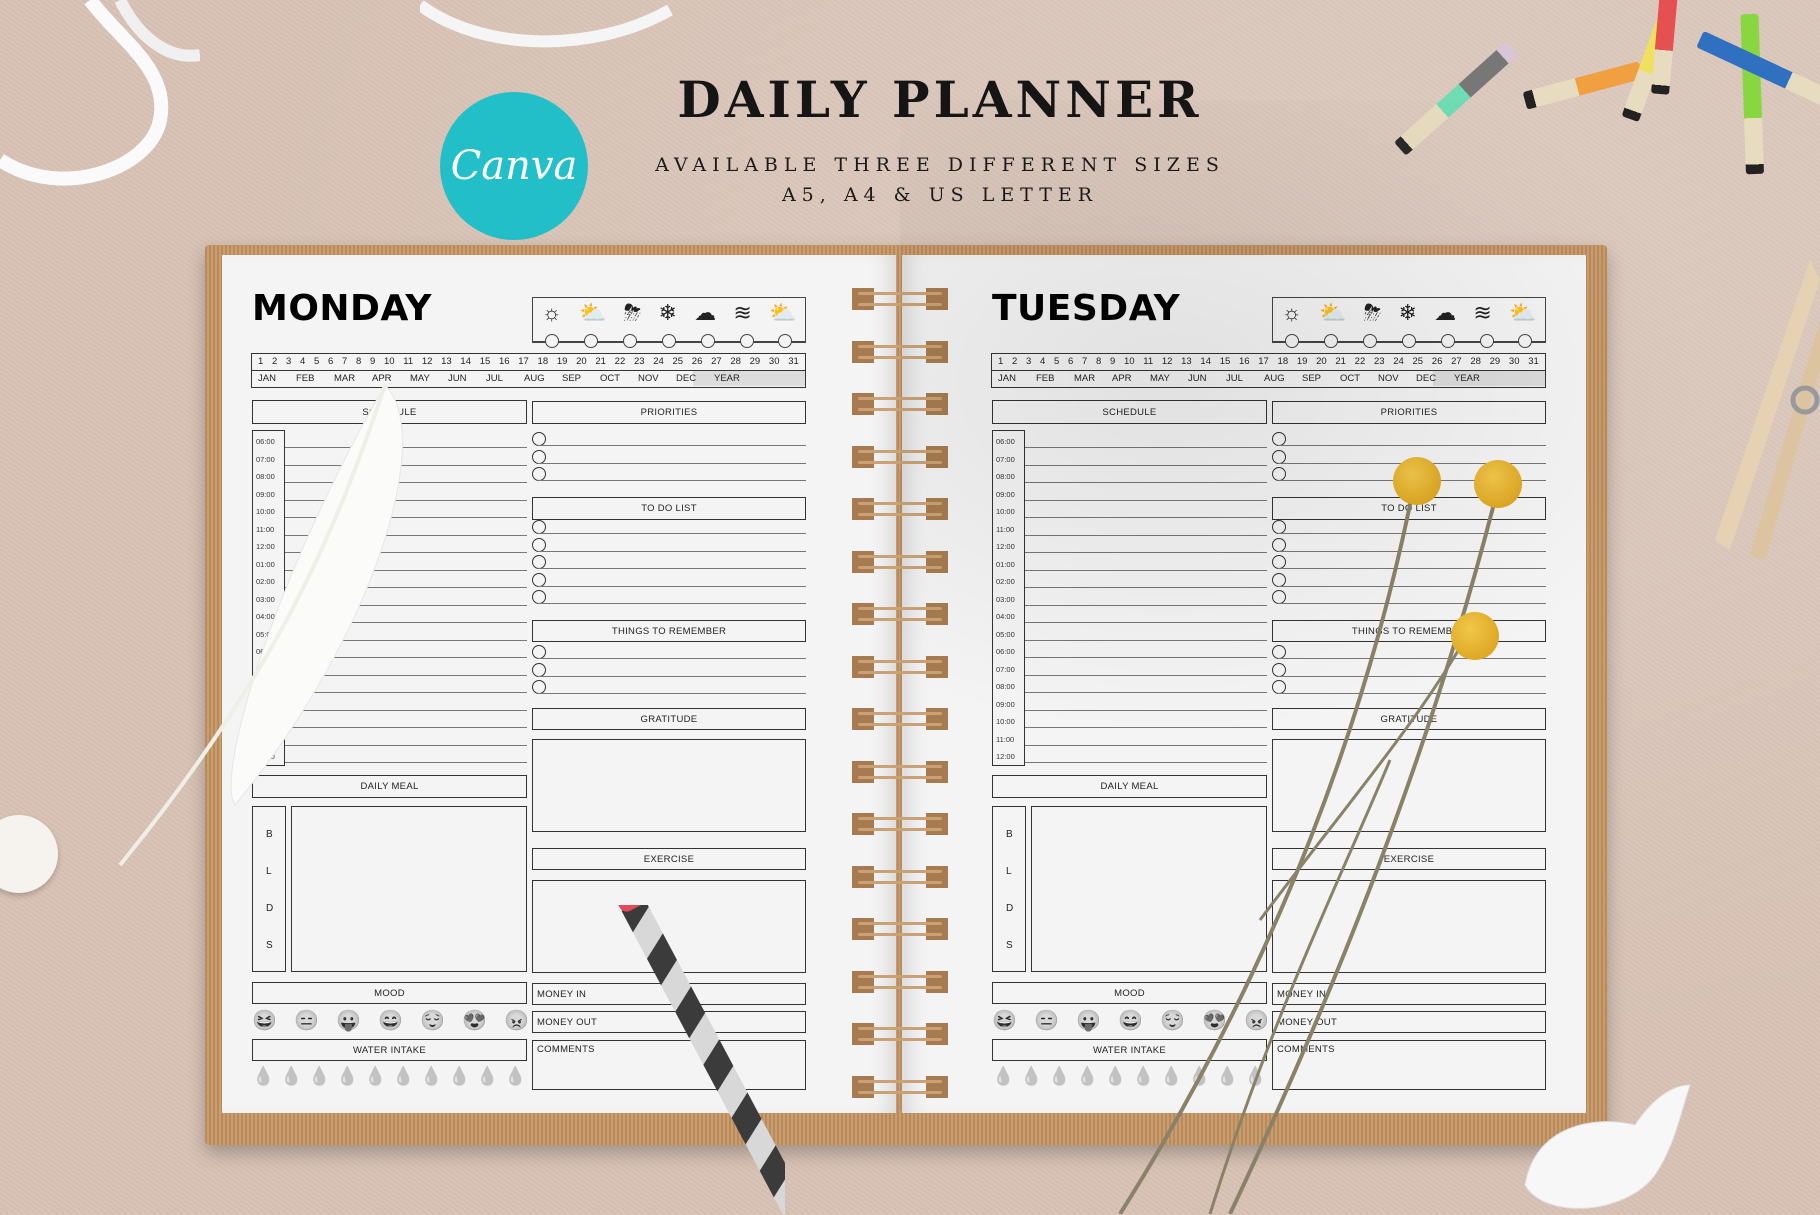 This screenshot has height=1215, width=1820. What do you see at coordinates (432, 1020) in the screenshot?
I see `mood-face-icon: 😌` at bounding box center [432, 1020].